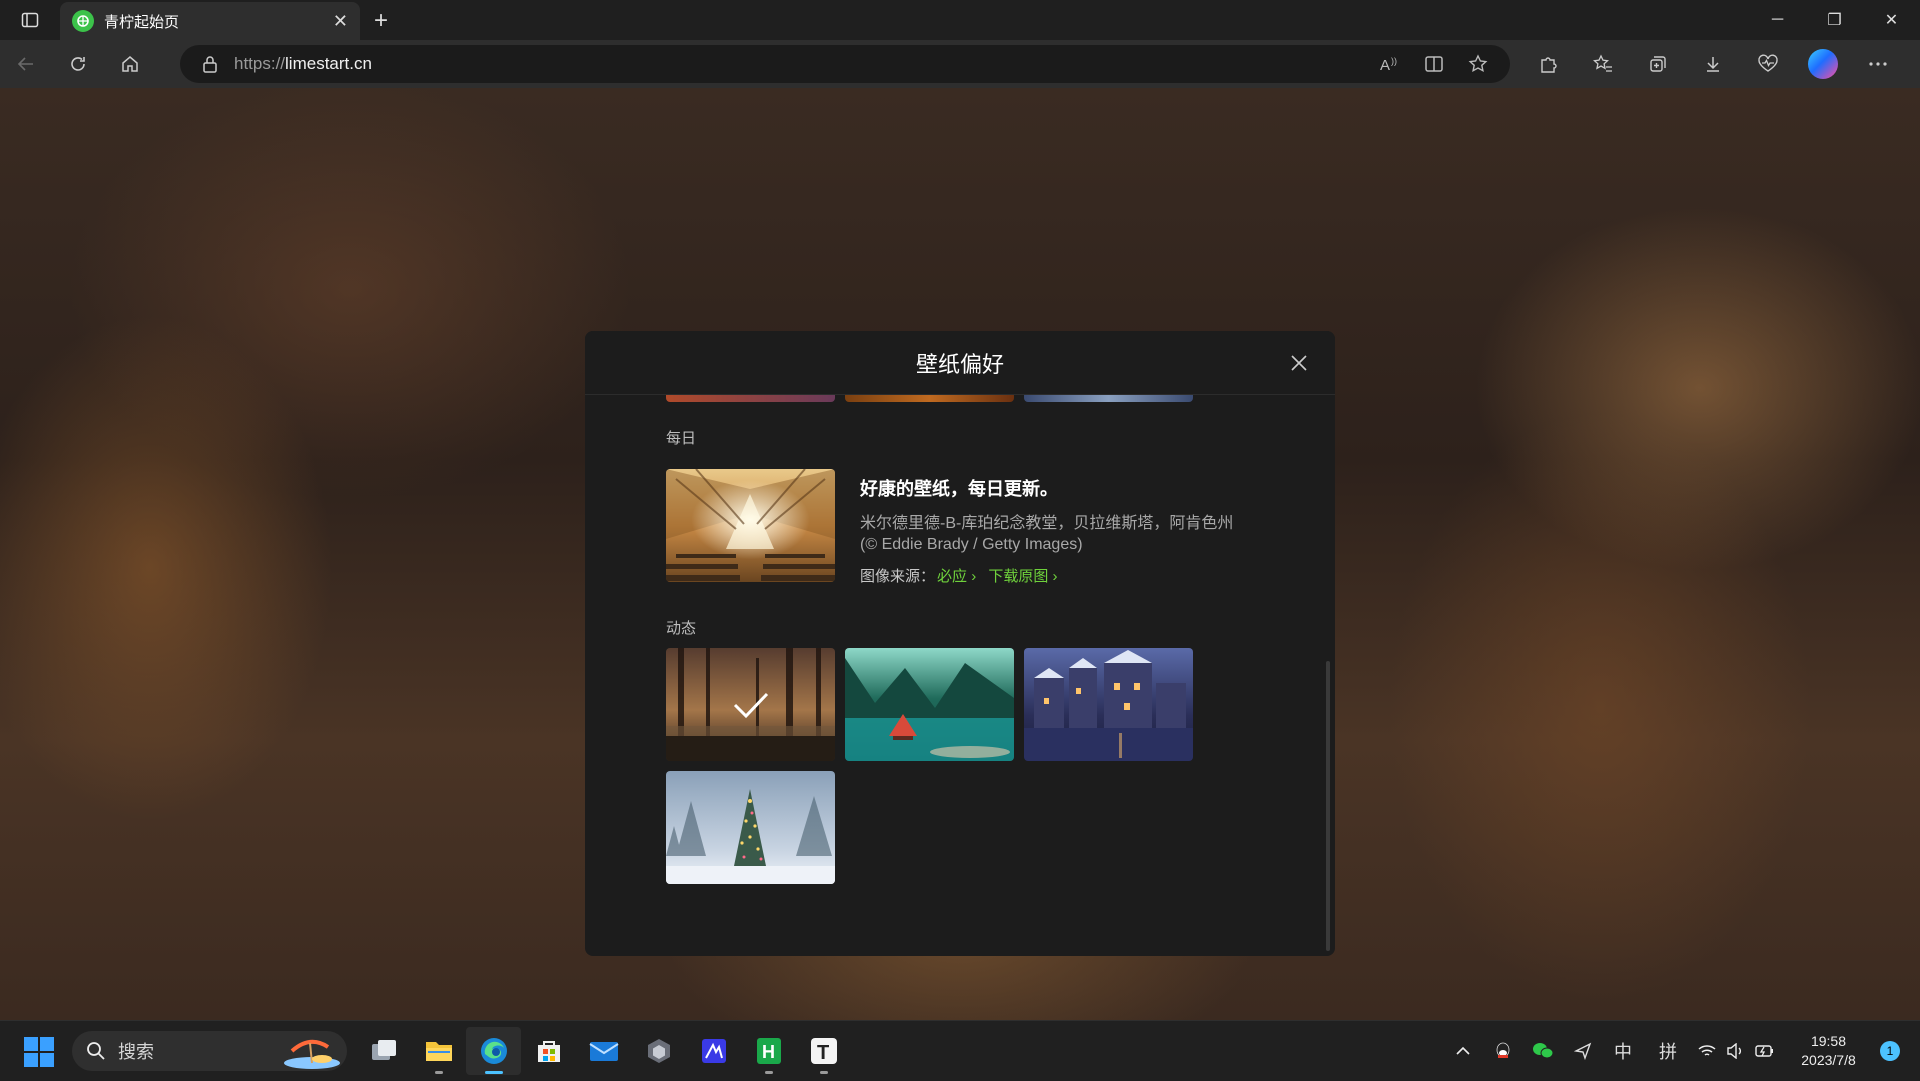  I want to click on new-tab-button: +, so click(381, 21).